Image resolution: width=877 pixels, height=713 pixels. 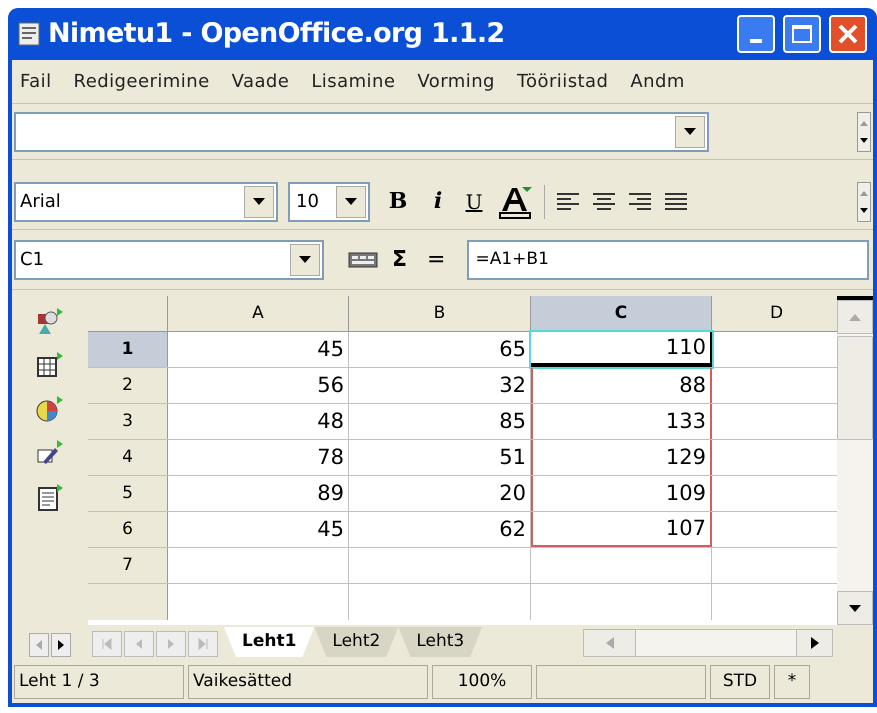 What do you see at coordinates (142, 81) in the screenshot?
I see `menu-item: Redigeerimine` at bounding box center [142, 81].